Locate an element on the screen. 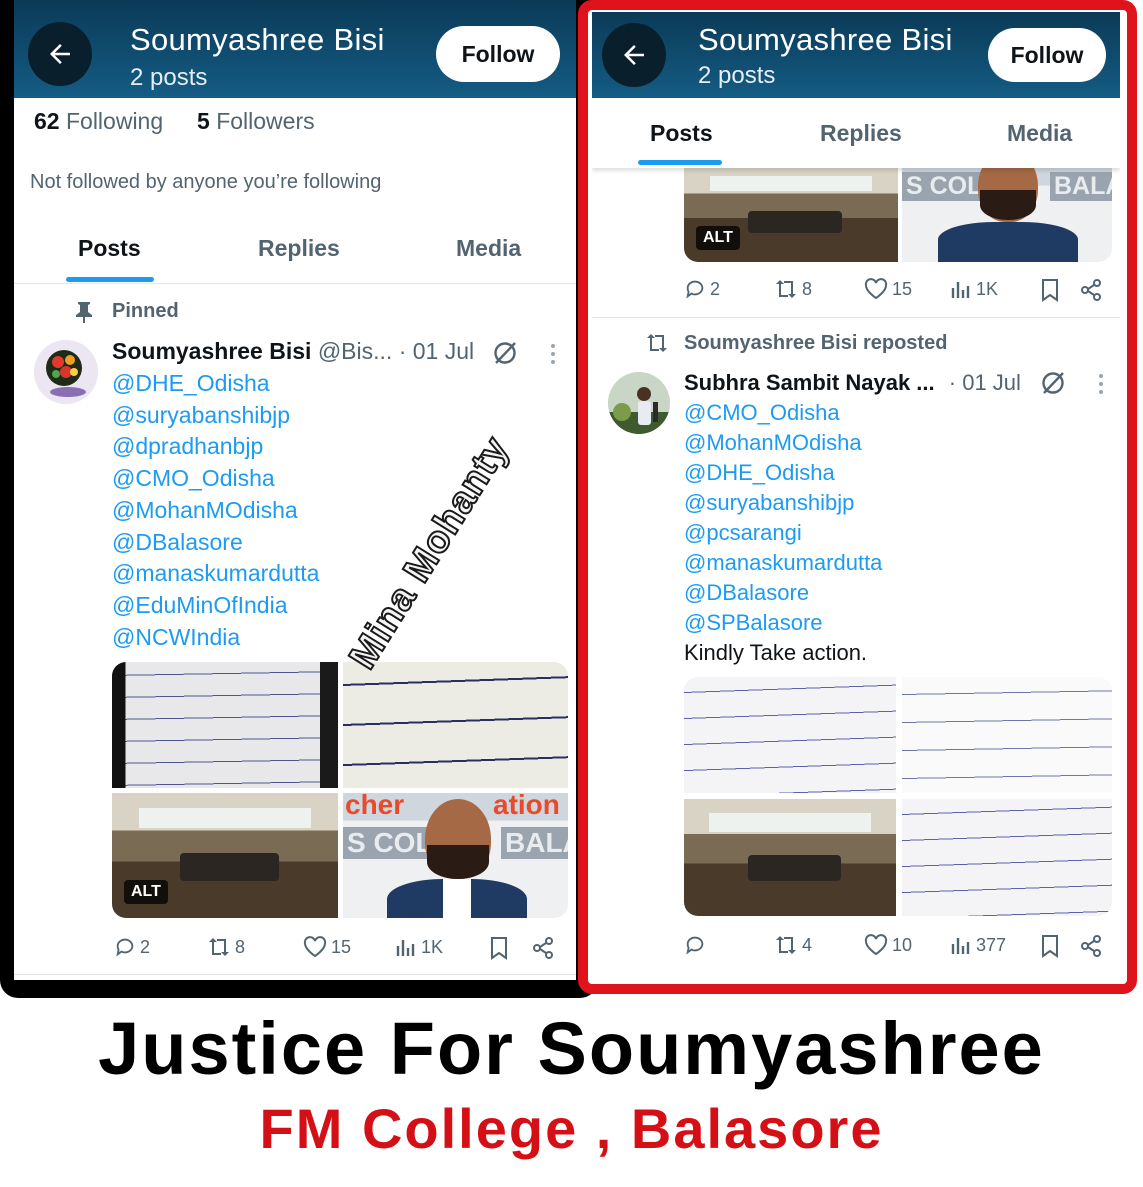 Image resolution: width=1143 pixels, height=1187 pixels. followers-stat: 5 Followers is located at coordinates (256, 121).